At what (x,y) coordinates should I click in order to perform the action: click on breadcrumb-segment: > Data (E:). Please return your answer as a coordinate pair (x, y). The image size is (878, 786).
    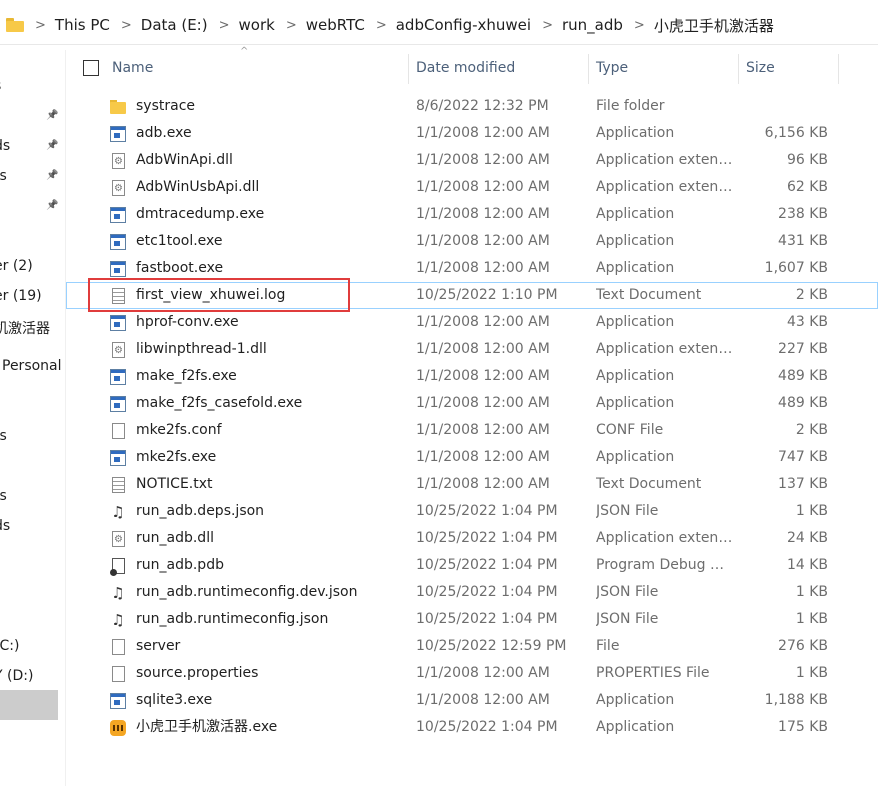
    Looking at the image, I should click on (159, 25).